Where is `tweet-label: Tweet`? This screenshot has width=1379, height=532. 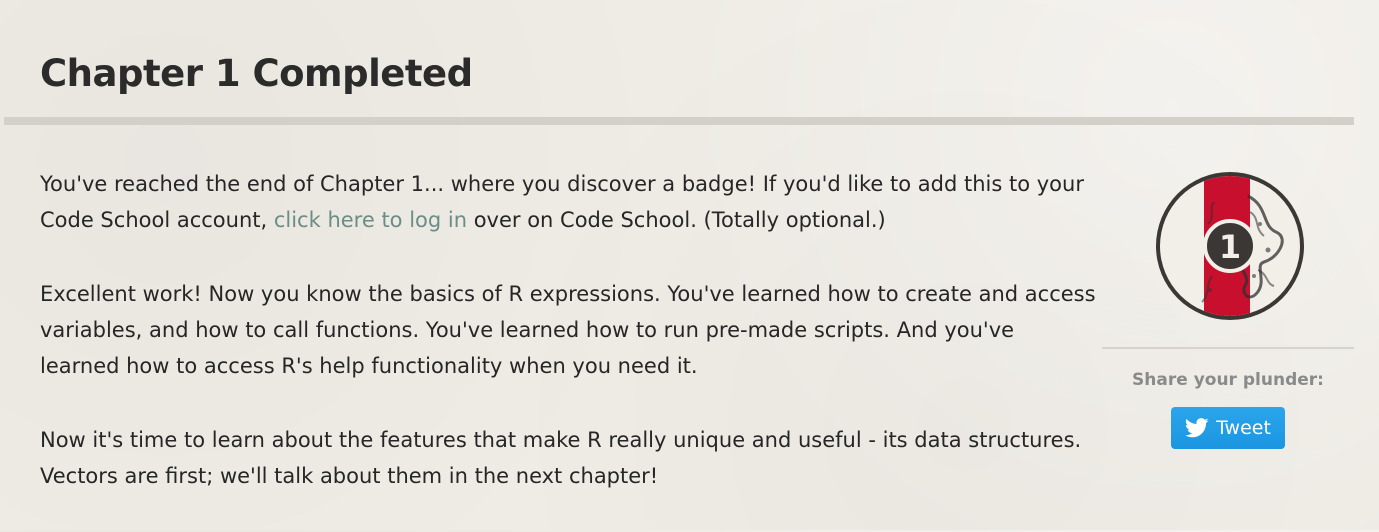 tweet-label: Tweet is located at coordinates (1243, 428).